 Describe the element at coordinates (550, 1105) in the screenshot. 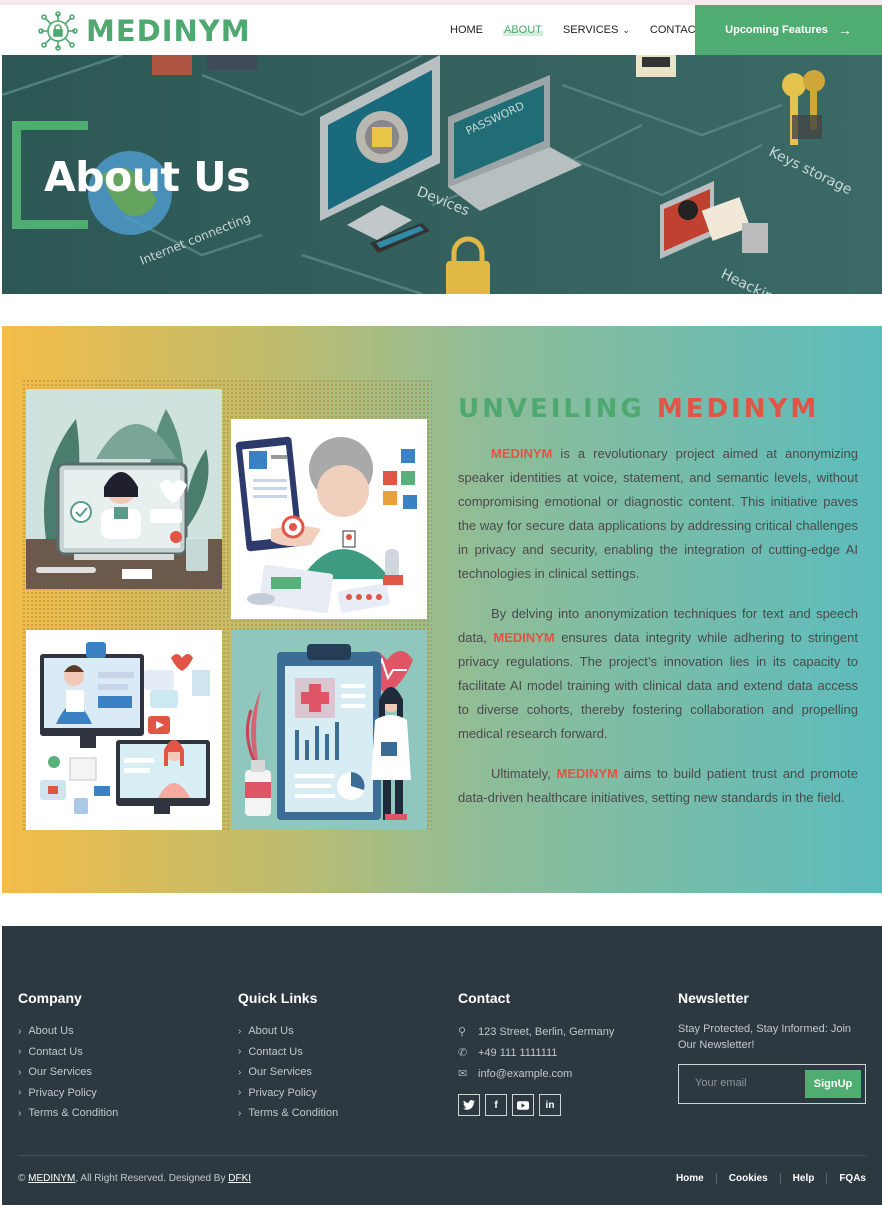

I see `linkedin-icon: in` at that location.